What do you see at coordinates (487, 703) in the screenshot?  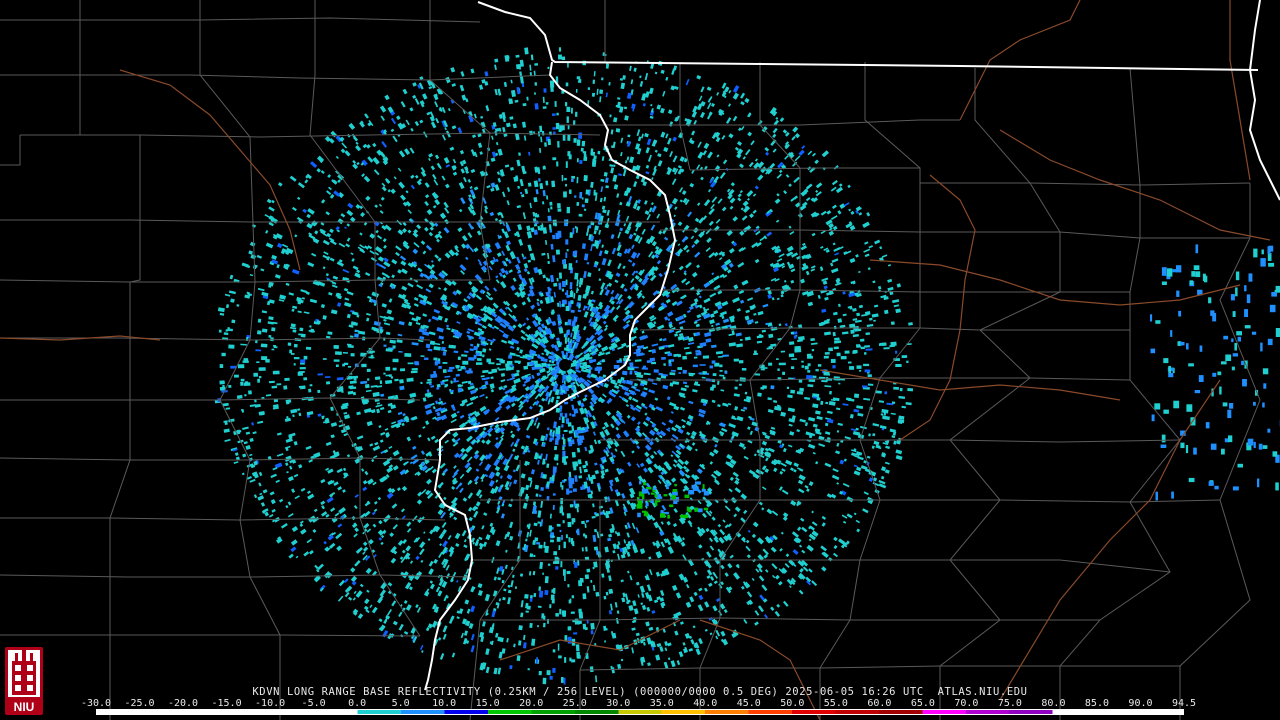 I see `colorscale-tick-label: 15.0` at bounding box center [487, 703].